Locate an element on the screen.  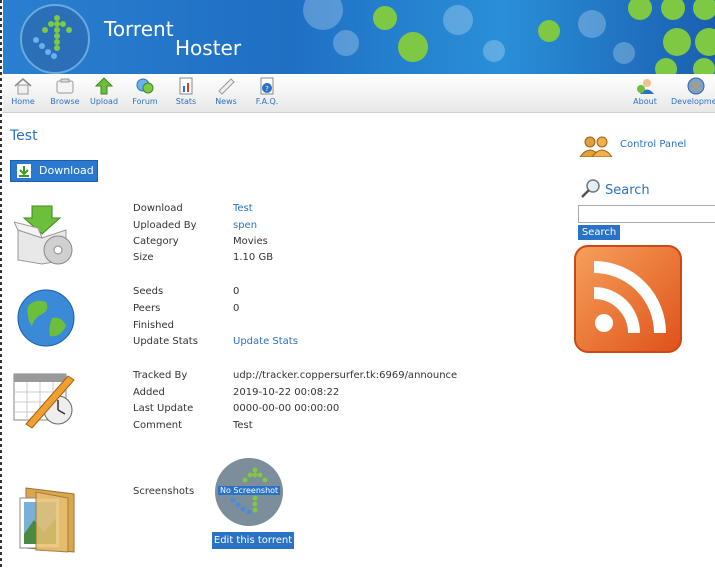
news-icon is located at coordinates (226, 86).